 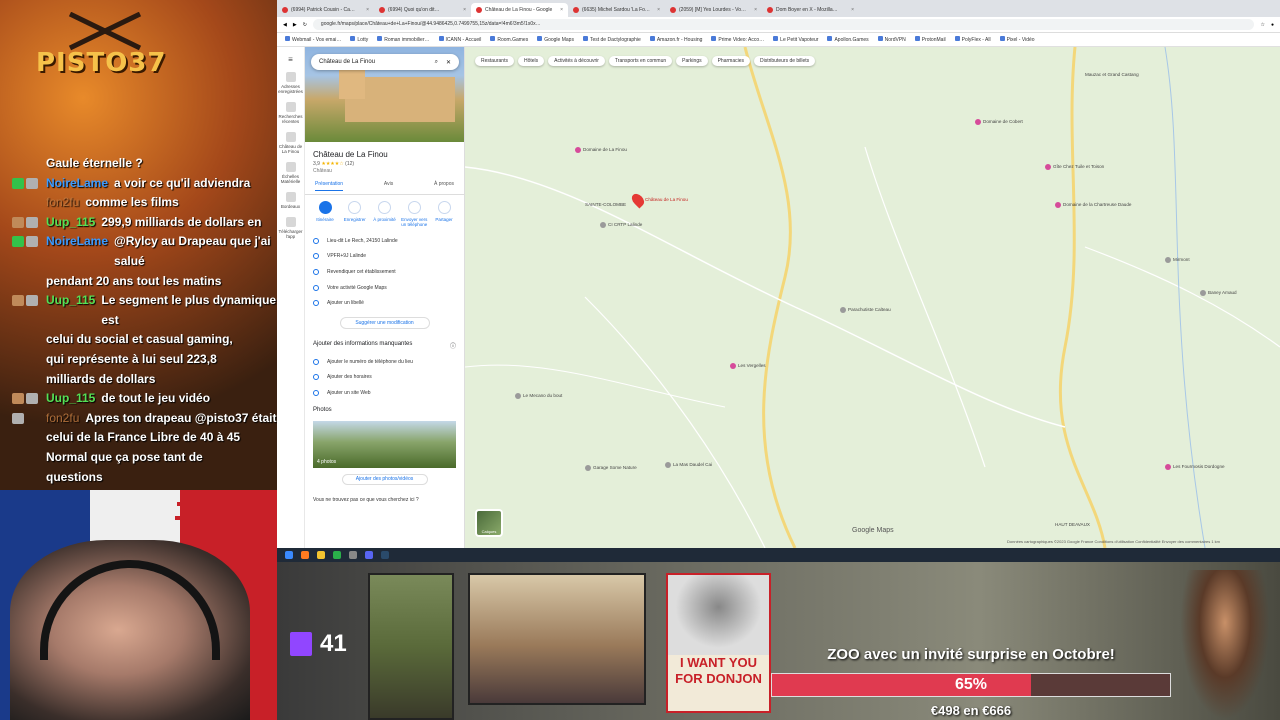 I want to click on map-label: Baney Amaud, so click(x=1218, y=293).